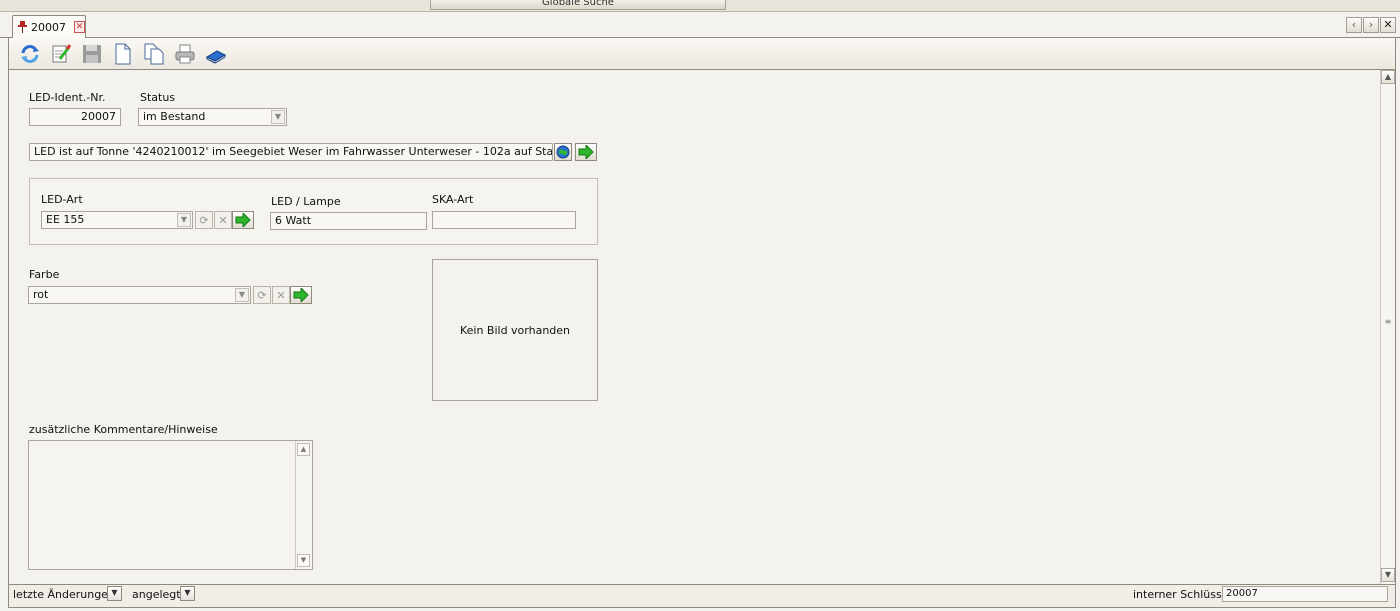 This screenshot has width=1400, height=611. I want to click on farbe-open-button, so click(301, 295).